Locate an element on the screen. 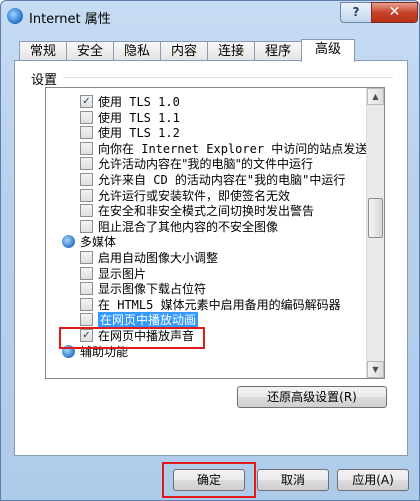 The height and width of the screenshot is (501, 420). title-bar: Internet 属性 ? ✕ is located at coordinates (210, 16).